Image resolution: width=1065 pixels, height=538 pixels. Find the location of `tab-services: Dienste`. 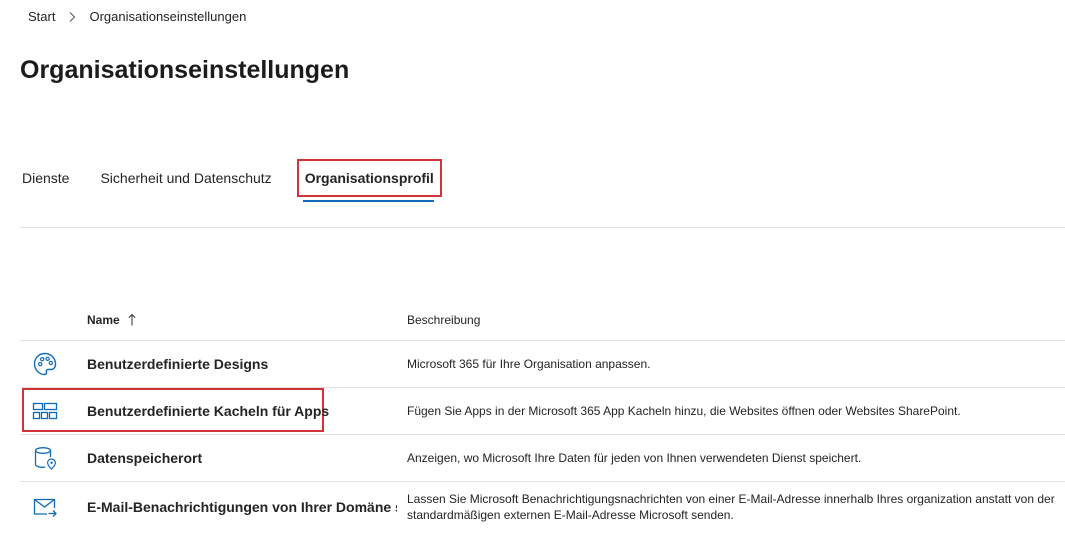

tab-services: Dienste is located at coordinates (45, 178).